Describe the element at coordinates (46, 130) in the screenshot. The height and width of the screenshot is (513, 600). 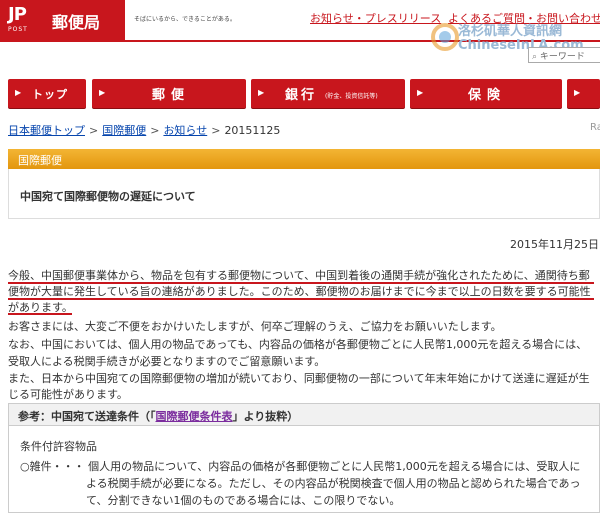
I see `breadcrumb-home: 日本郵便トップ` at that location.